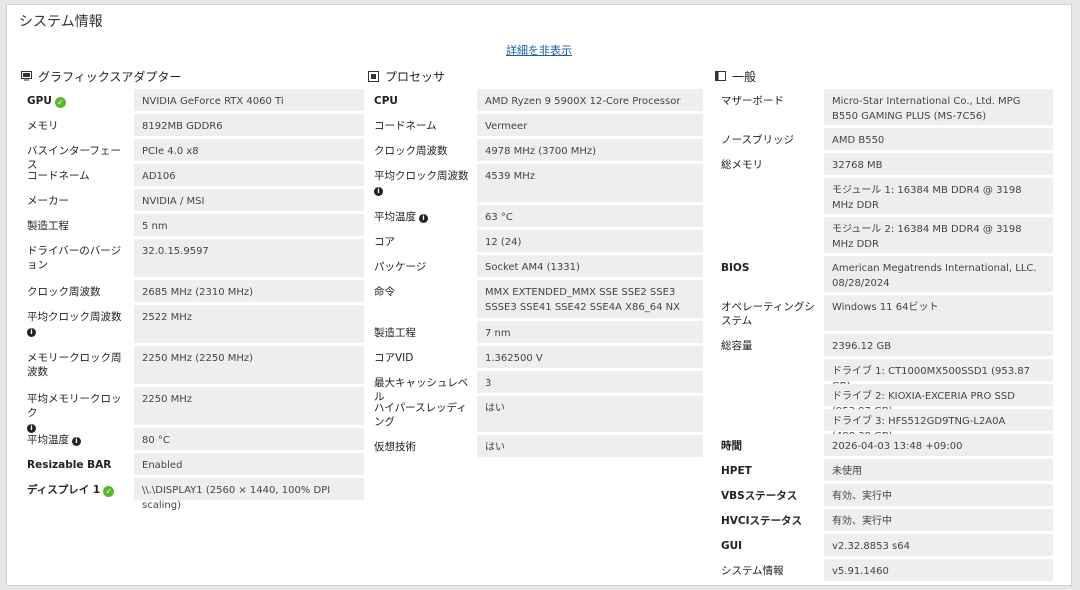 The height and width of the screenshot is (590, 1080). Describe the element at coordinates (732, 546) in the screenshot. I see `row-label: GUI` at that location.